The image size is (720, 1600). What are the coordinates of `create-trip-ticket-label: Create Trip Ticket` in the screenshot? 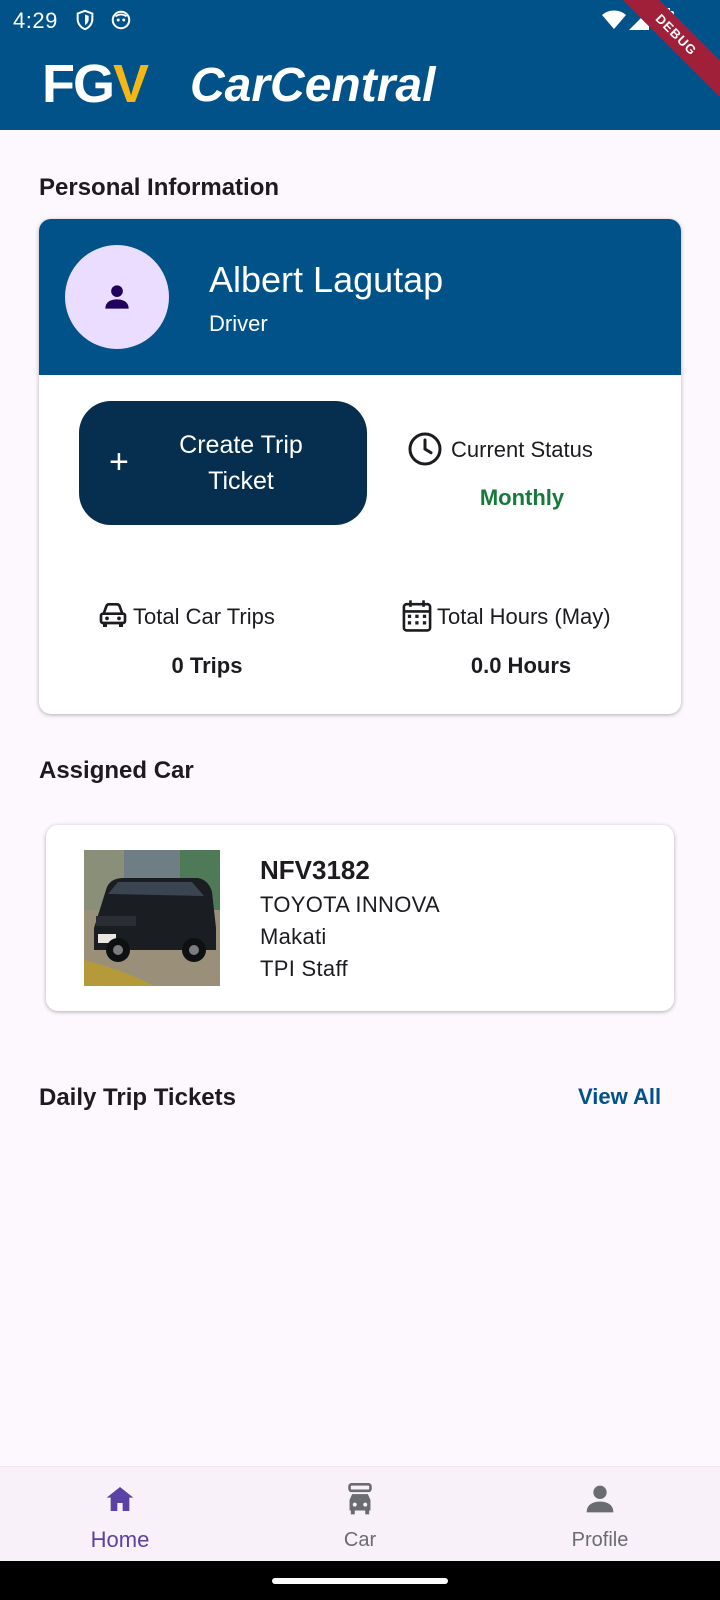 It's located at (241, 463).